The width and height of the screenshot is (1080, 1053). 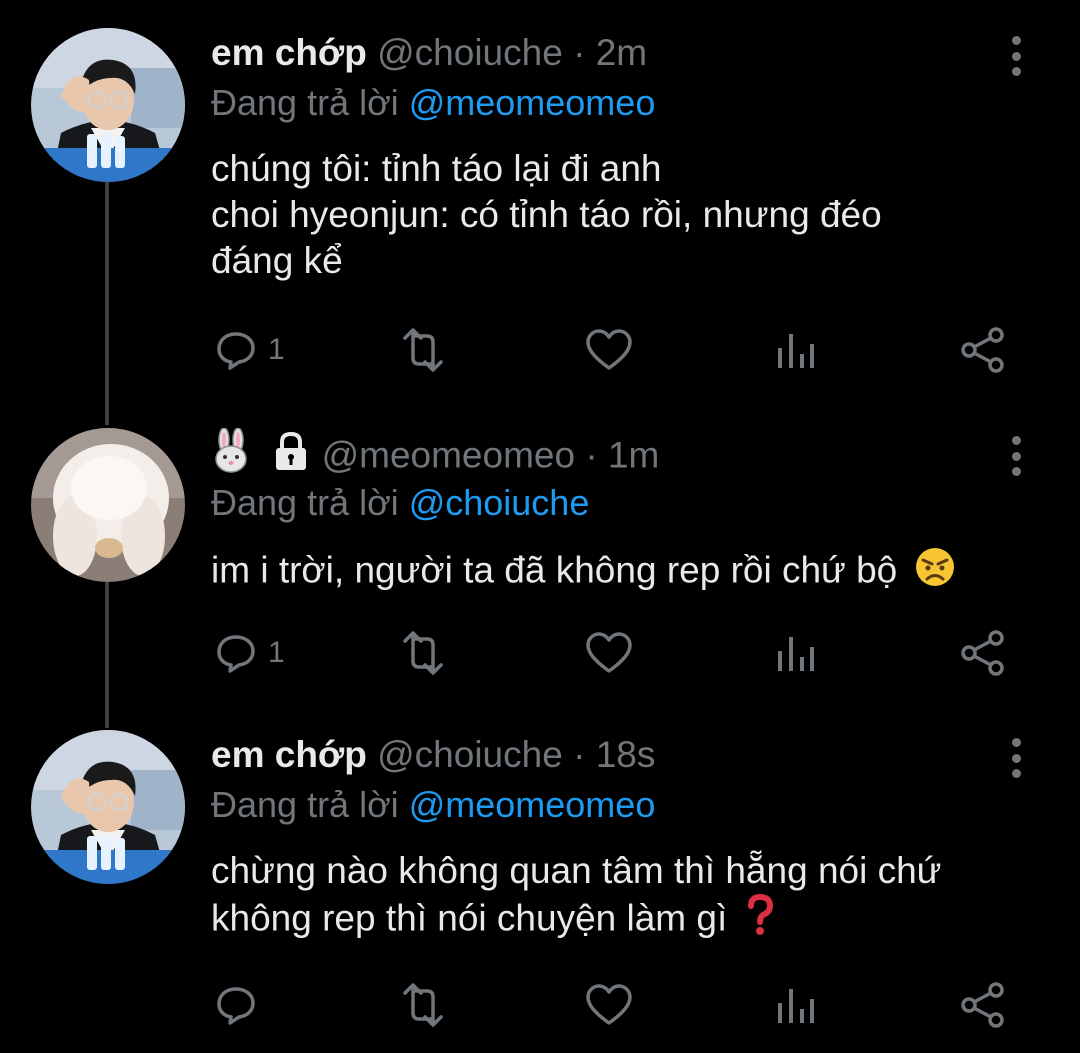 I want to click on reply-mention-link: @choiuche, so click(x=499, y=502).